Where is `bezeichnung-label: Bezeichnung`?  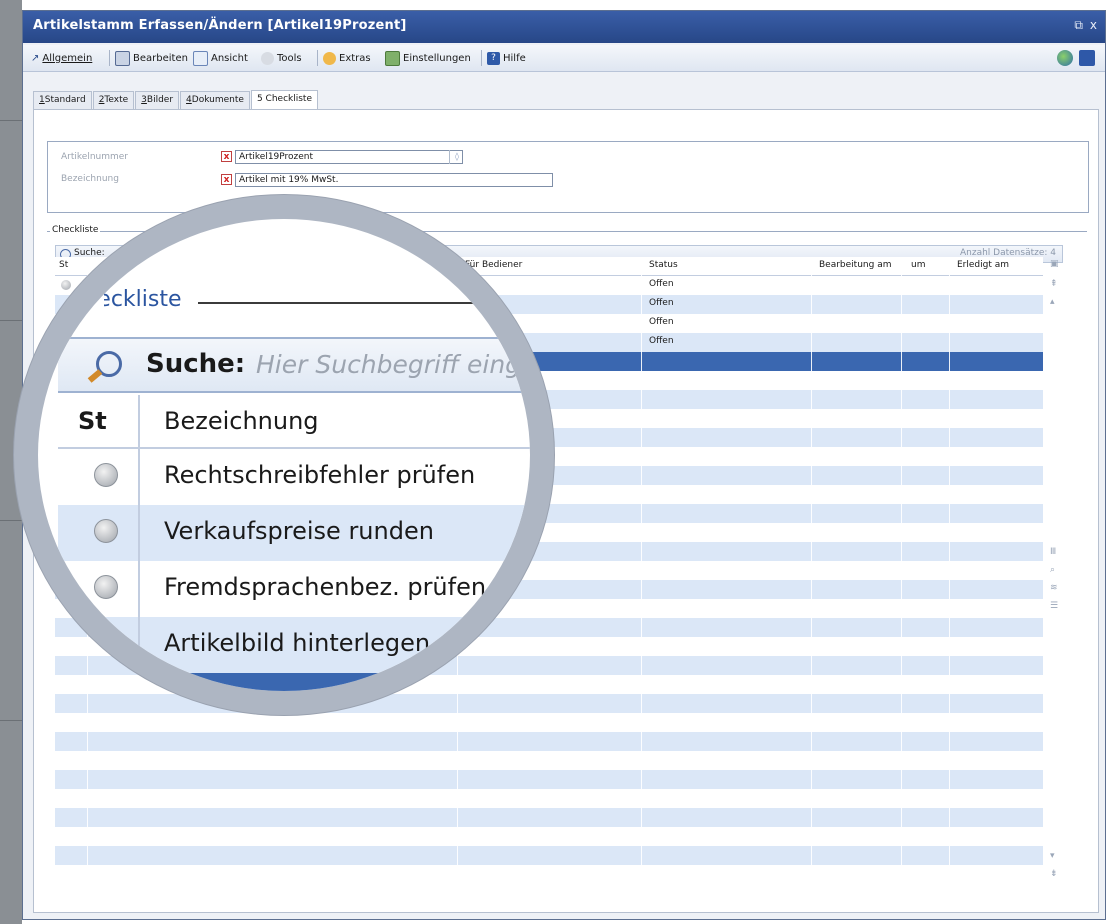 bezeichnung-label: Bezeichnung is located at coordinates (90, 179).